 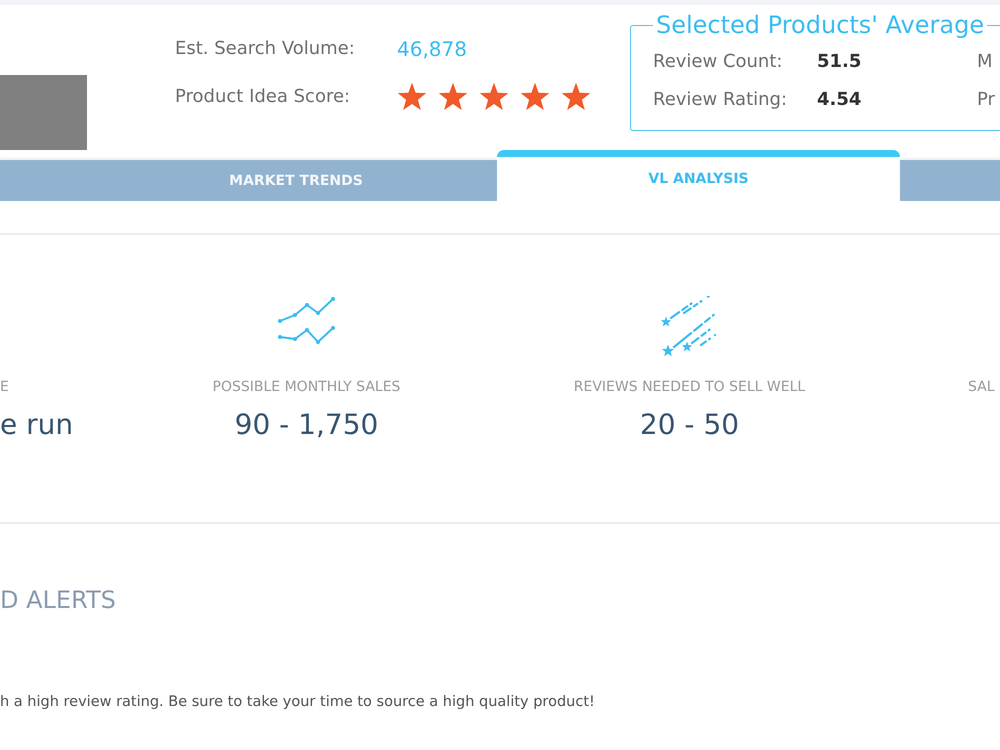 What do you see at coordinates (720, 100) in the screenshot?
I see `stat-label: Review Rating:` at bounding box center [720, 100].